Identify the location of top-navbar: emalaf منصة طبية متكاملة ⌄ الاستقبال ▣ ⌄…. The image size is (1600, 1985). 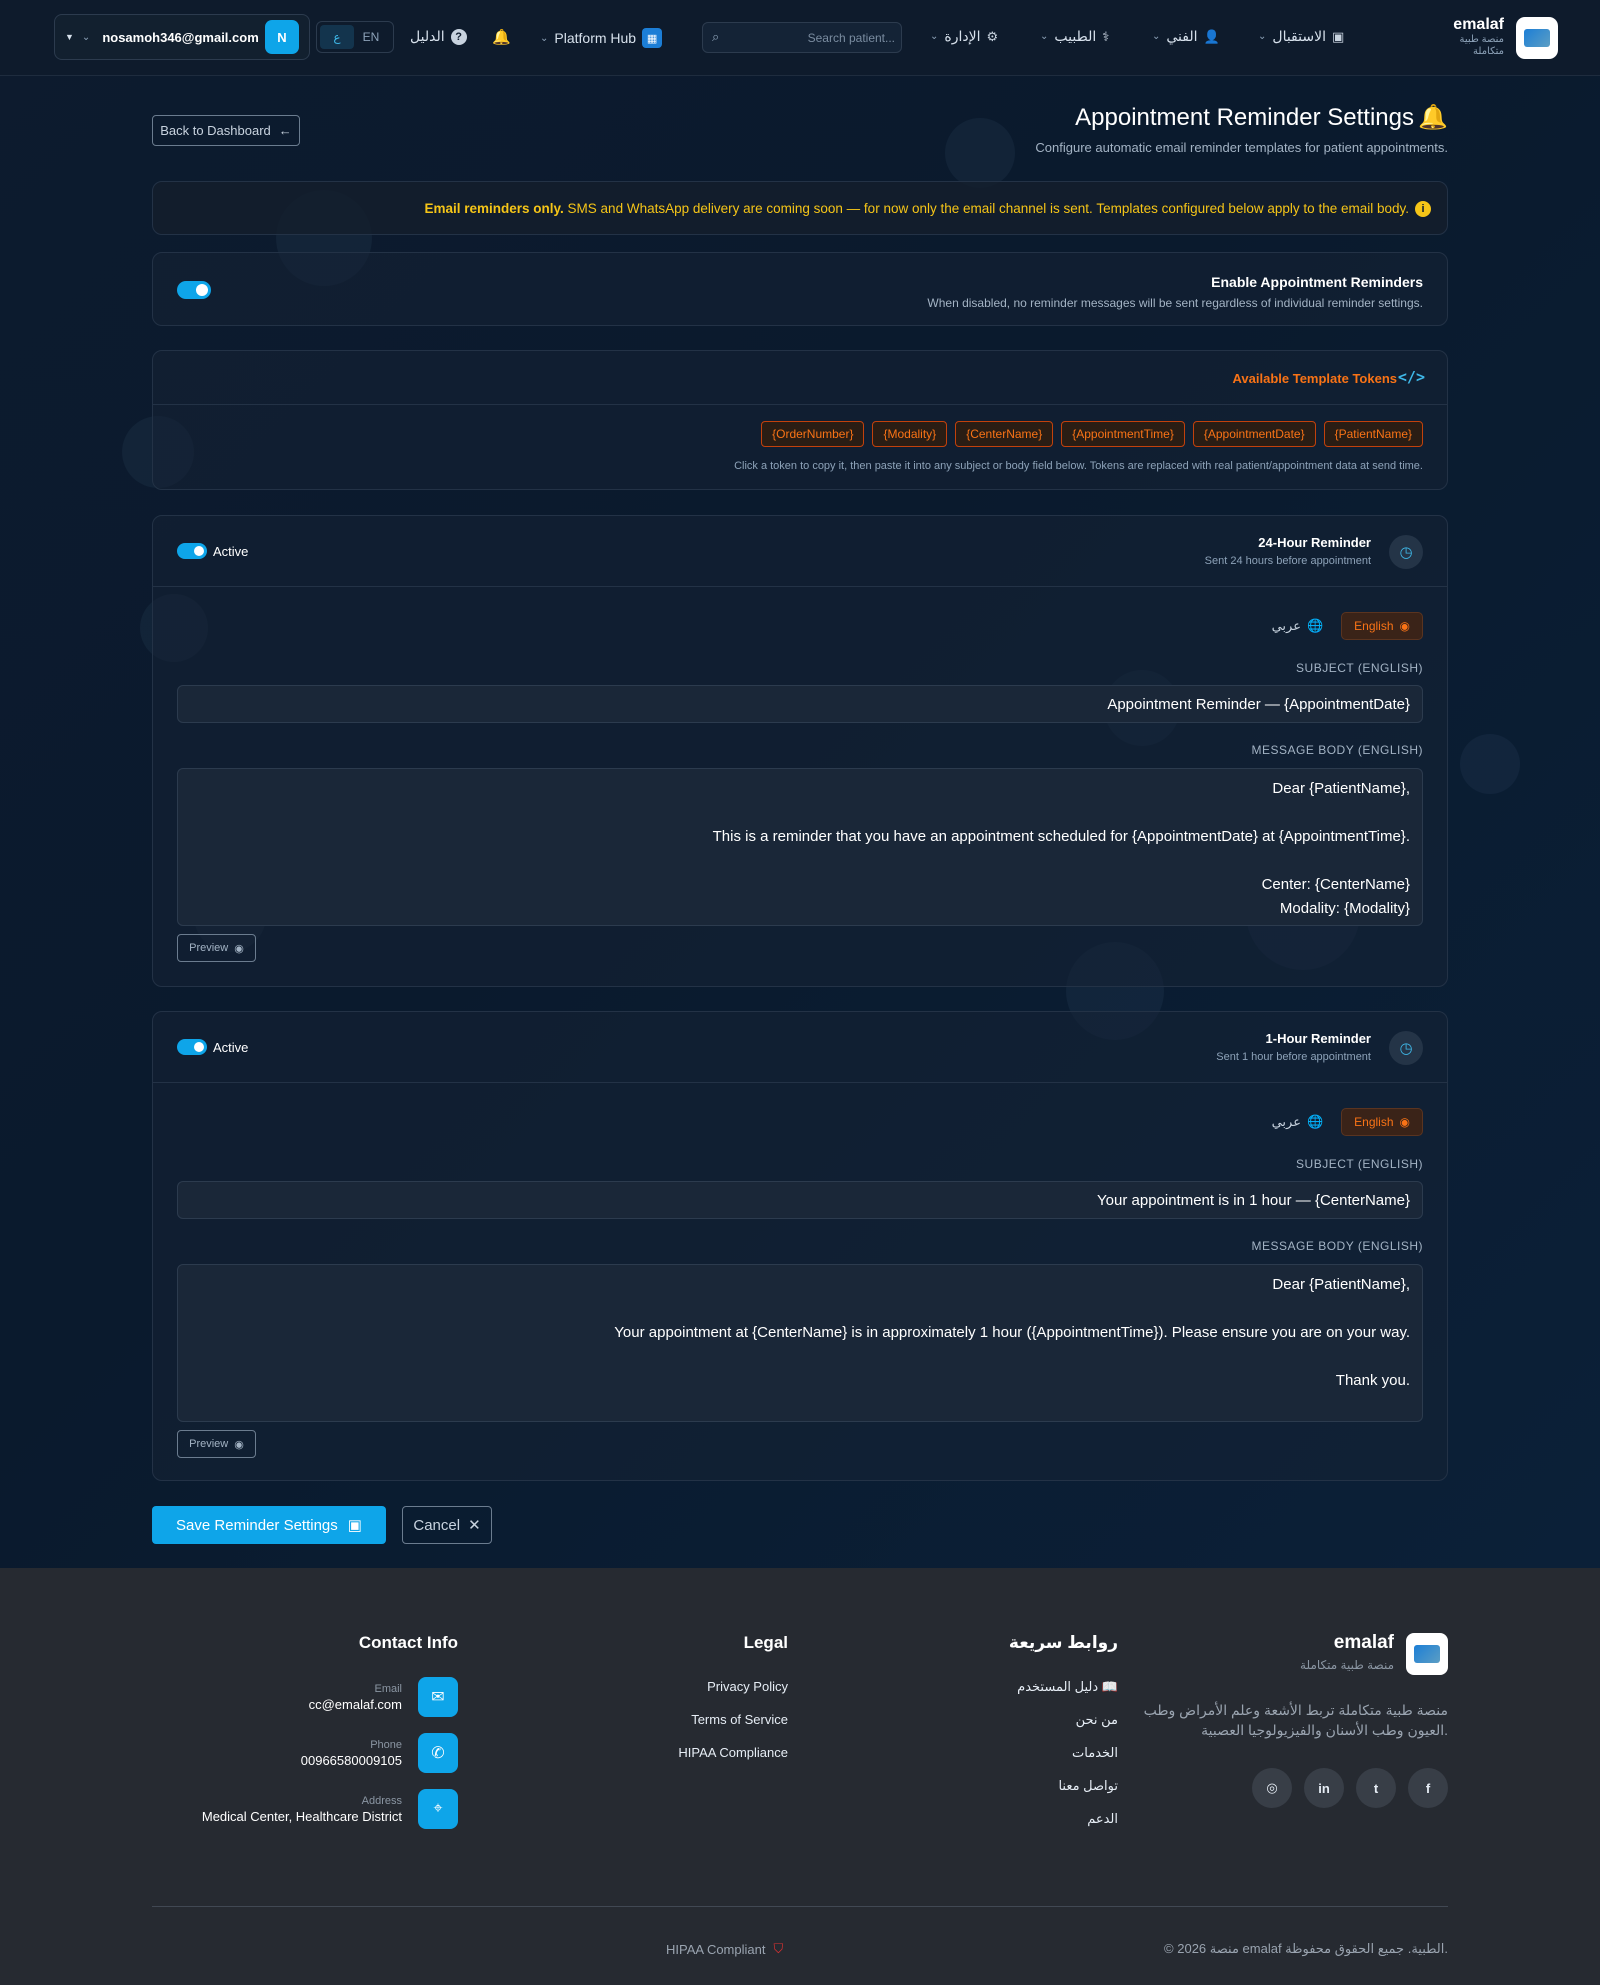
(800, 38).